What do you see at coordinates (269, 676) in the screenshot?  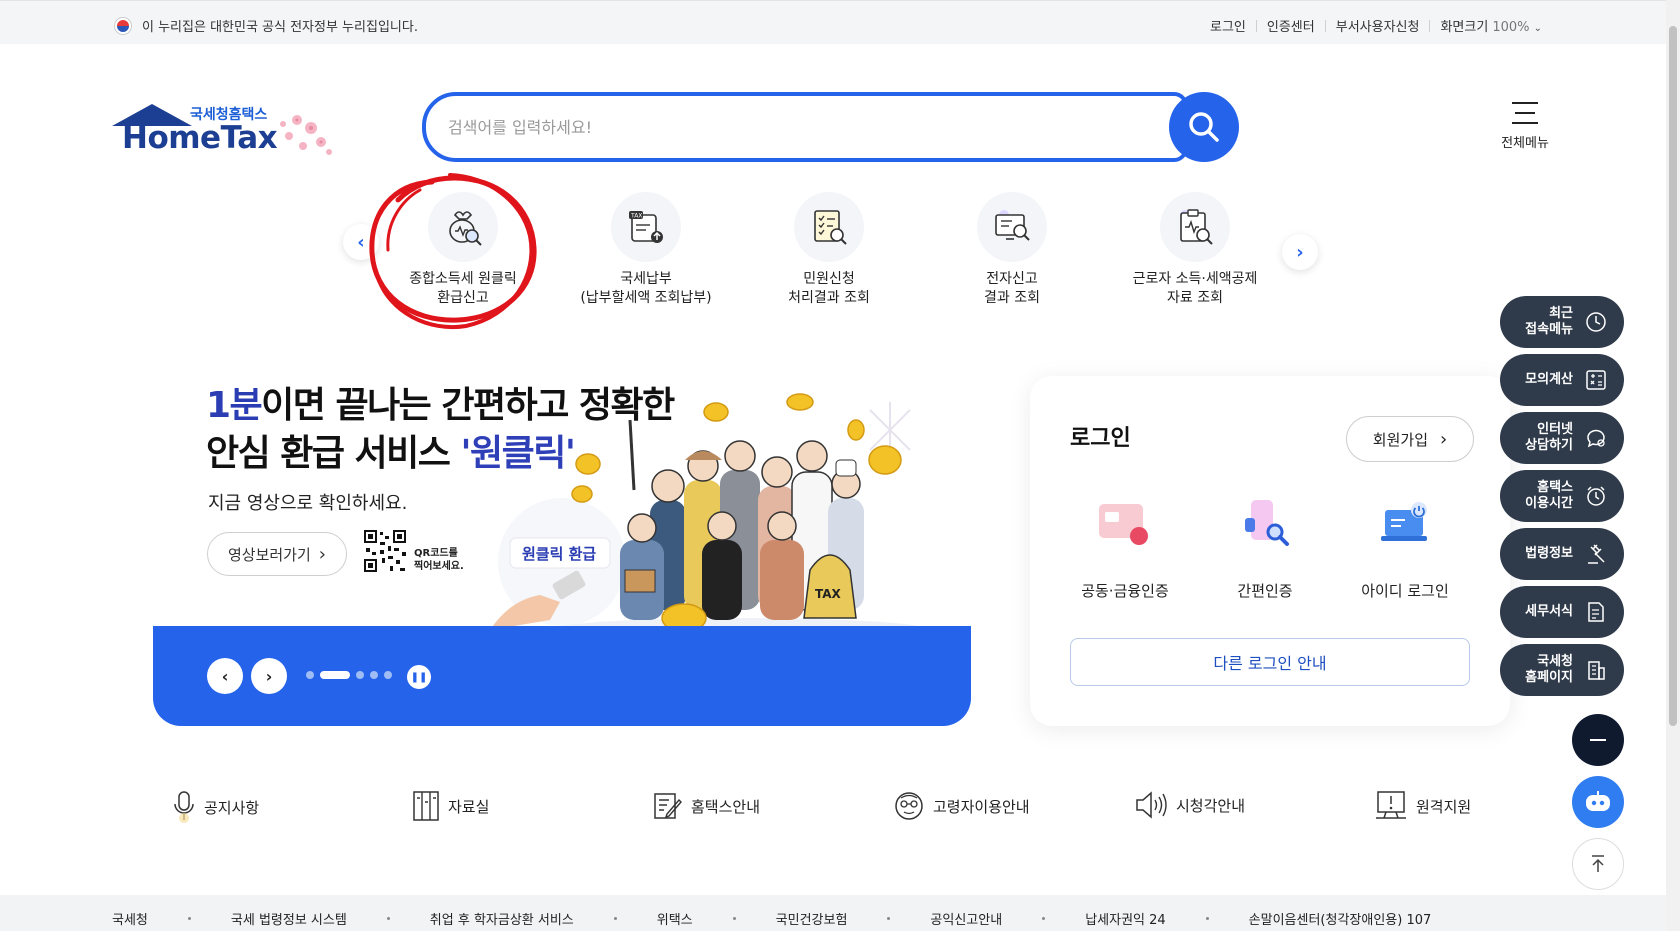 I see `banner-next-button: ›` at bounding box center [269, 676].